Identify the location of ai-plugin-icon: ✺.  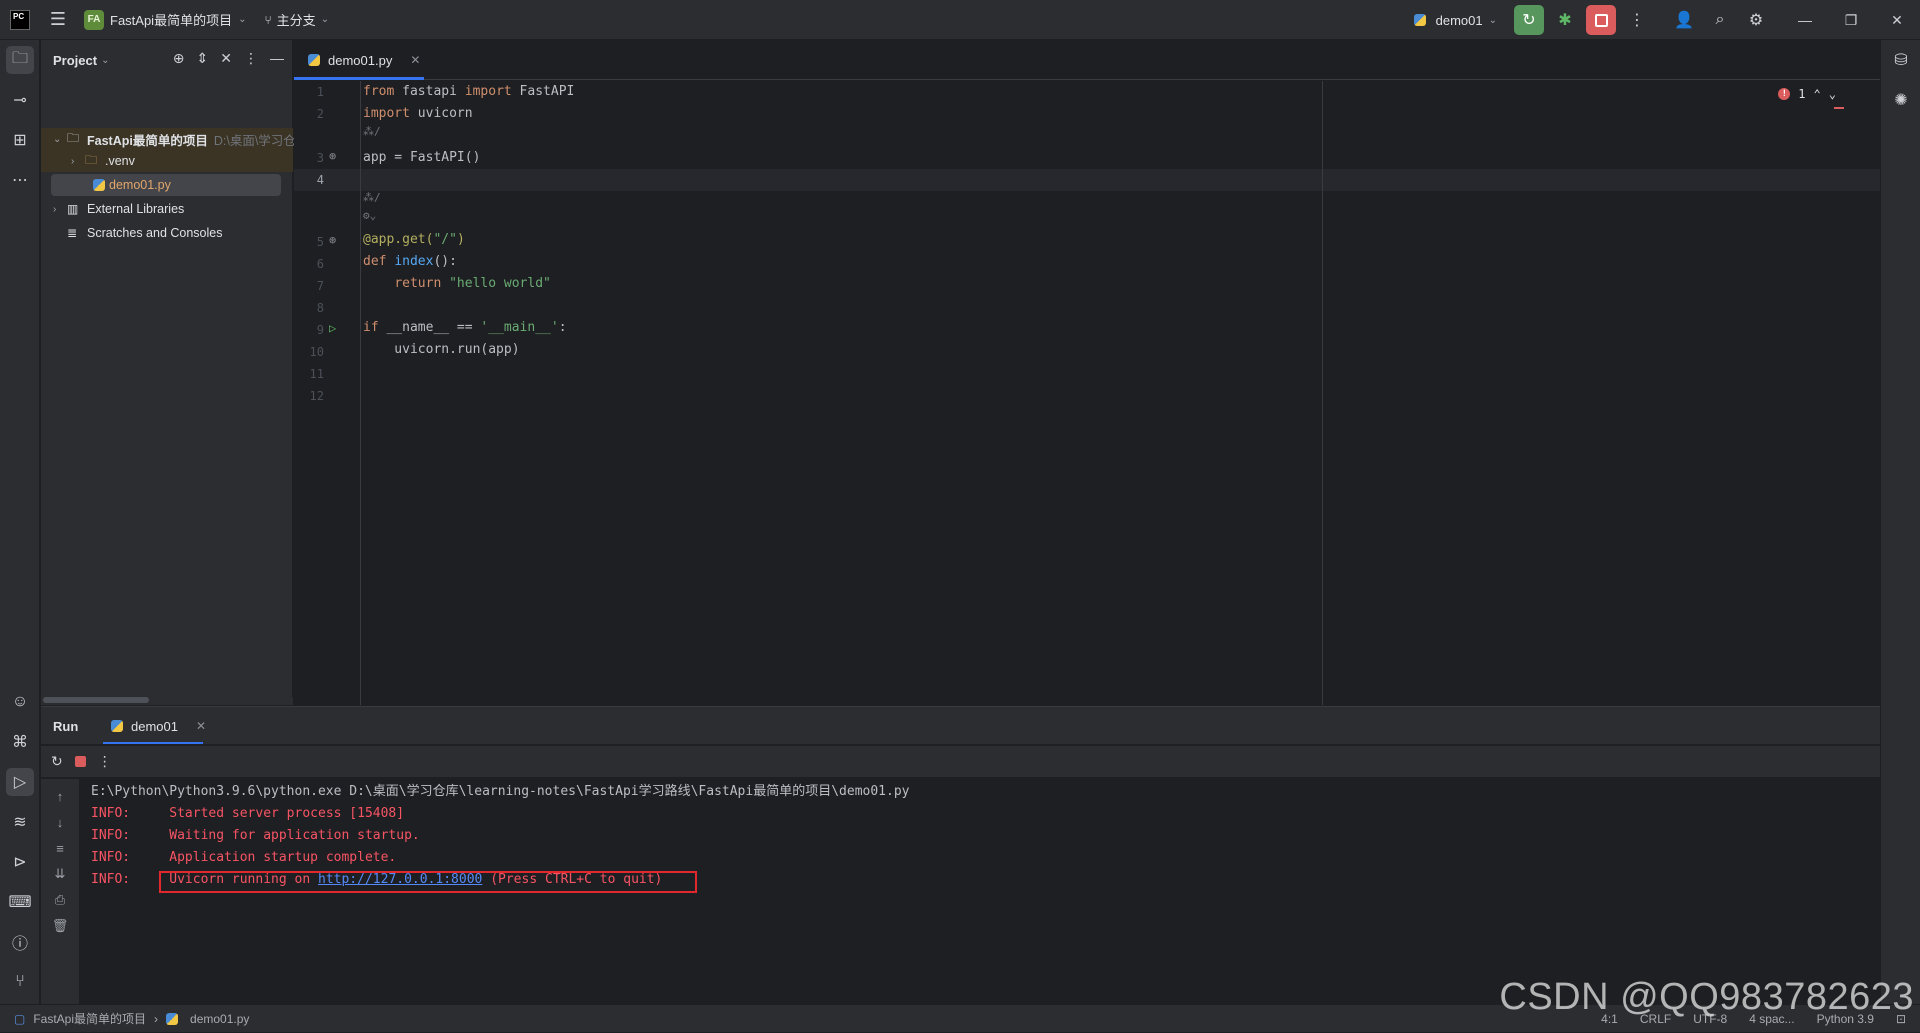
(1901, 100).